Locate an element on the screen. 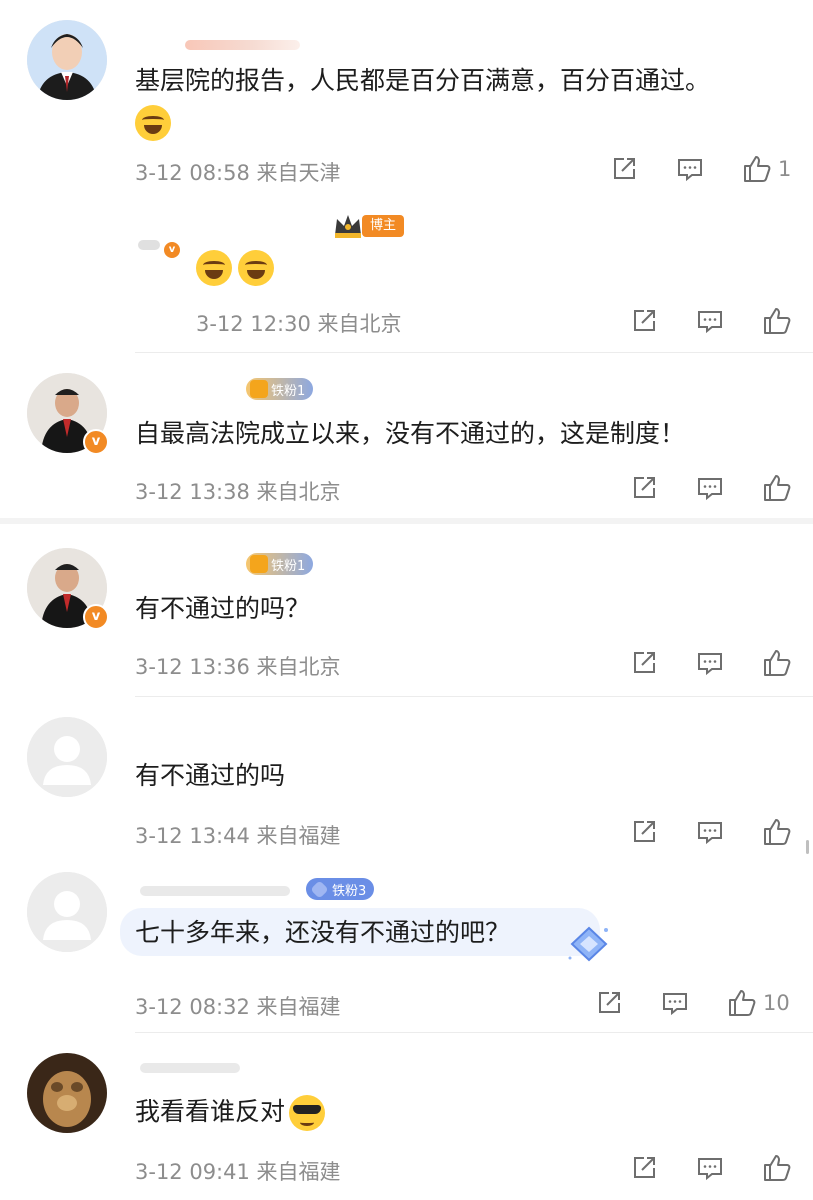 The width and height of the screenshot is (813, 1200). blogger-badge: 博主 is located at coordinates (383, 226).